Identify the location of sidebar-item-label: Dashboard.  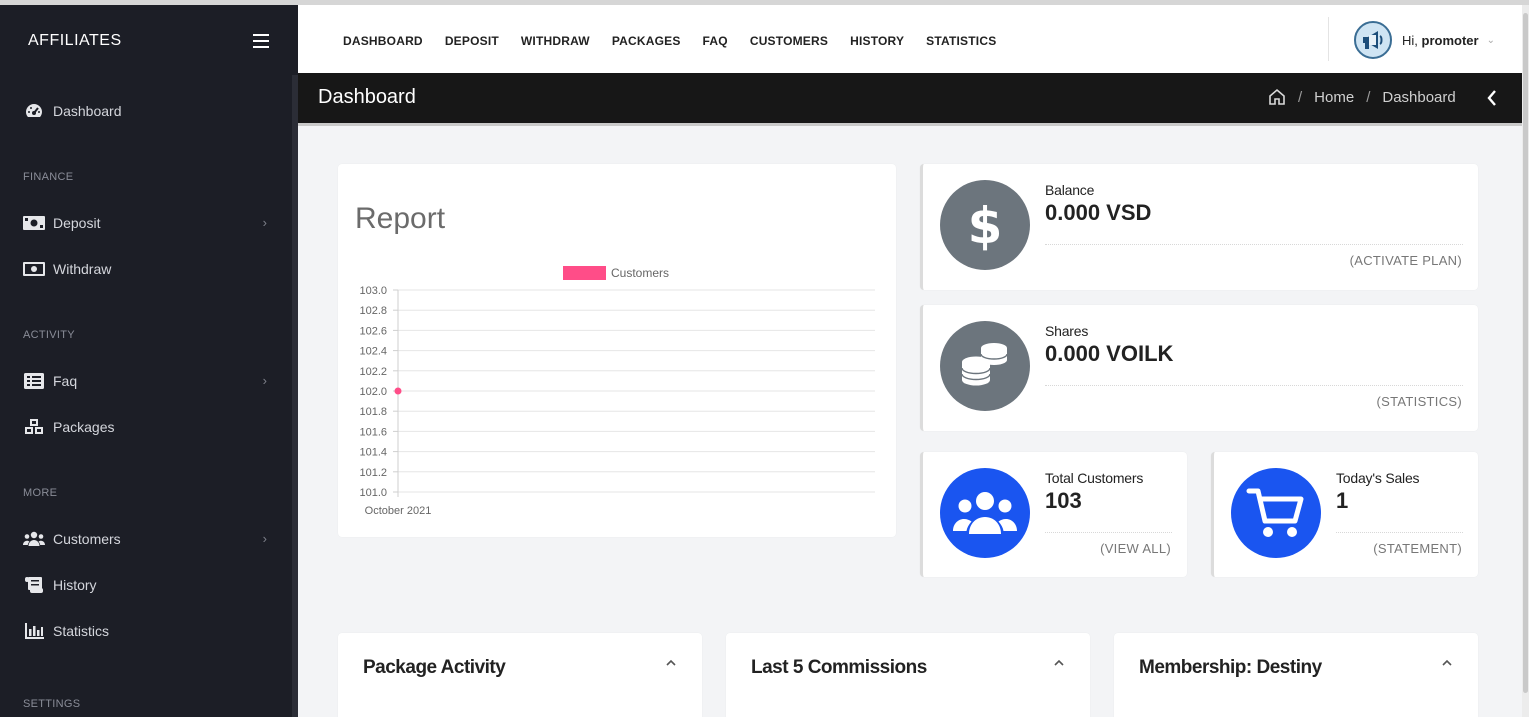
(87, 111).